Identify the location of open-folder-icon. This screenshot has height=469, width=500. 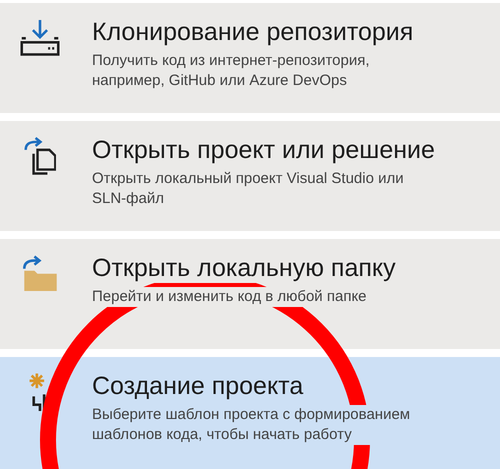
(40, 273).